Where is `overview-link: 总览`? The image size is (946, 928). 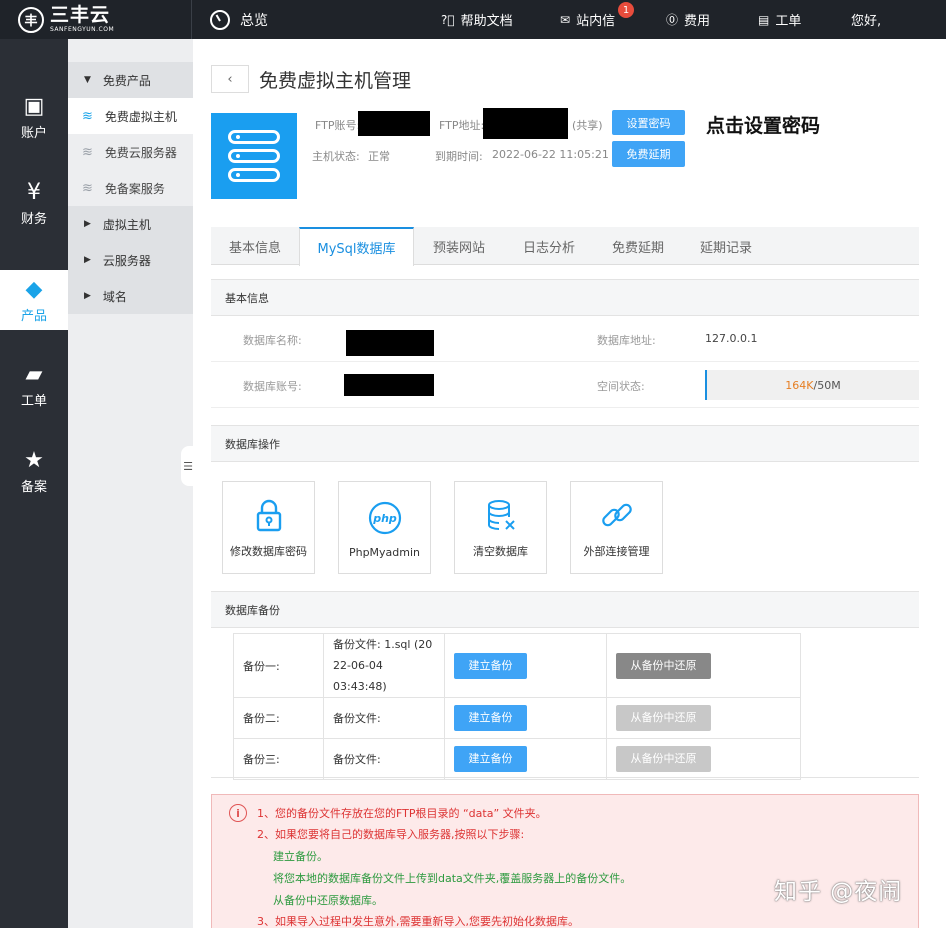
overview-link: 总览 is located at coordinates (239, 19).